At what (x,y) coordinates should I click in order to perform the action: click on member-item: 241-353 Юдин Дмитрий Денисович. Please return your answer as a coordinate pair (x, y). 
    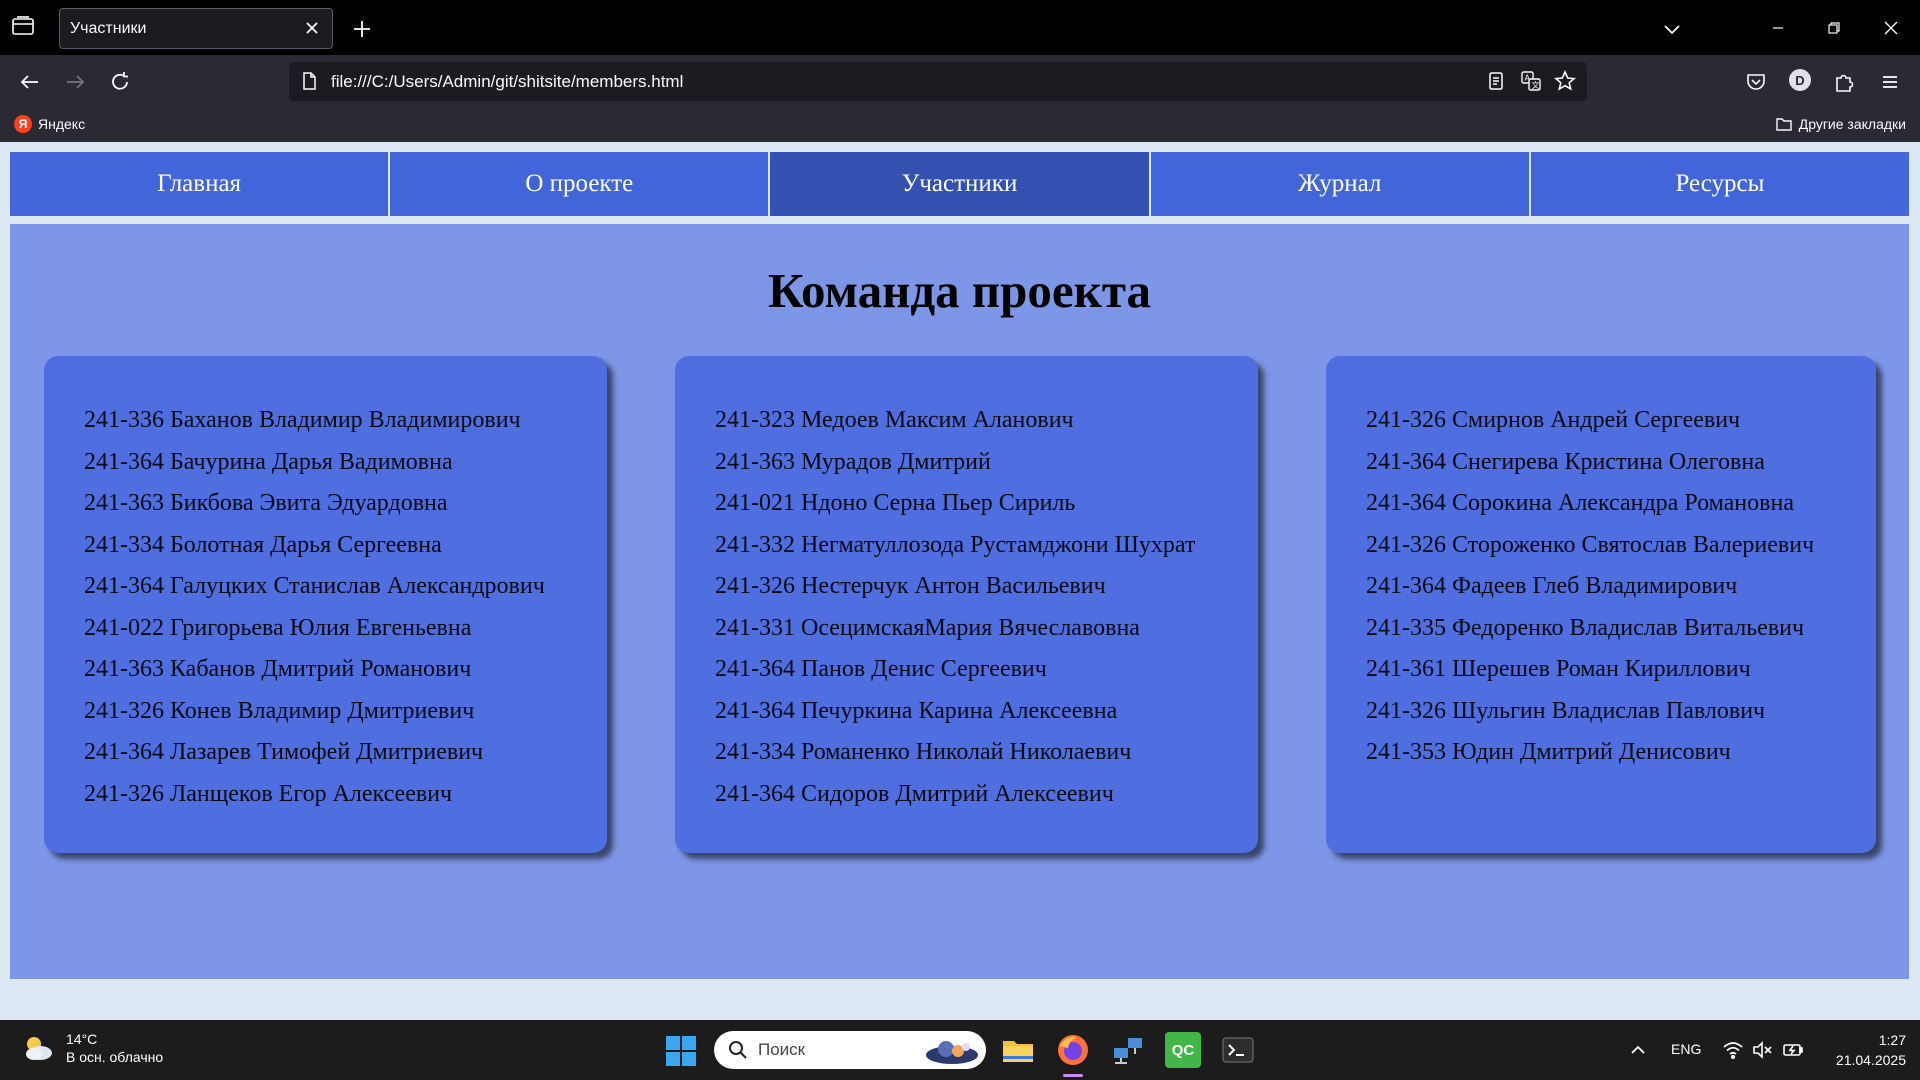
    Looking at the image, I should click on (1548, 752).